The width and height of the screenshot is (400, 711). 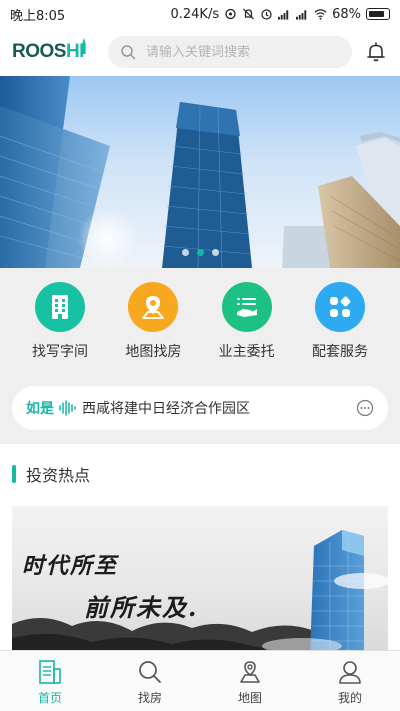 What do you see at coordinates (250, 672) in the screenshot?
I see `map-icon` at bounding box center [250, 672].